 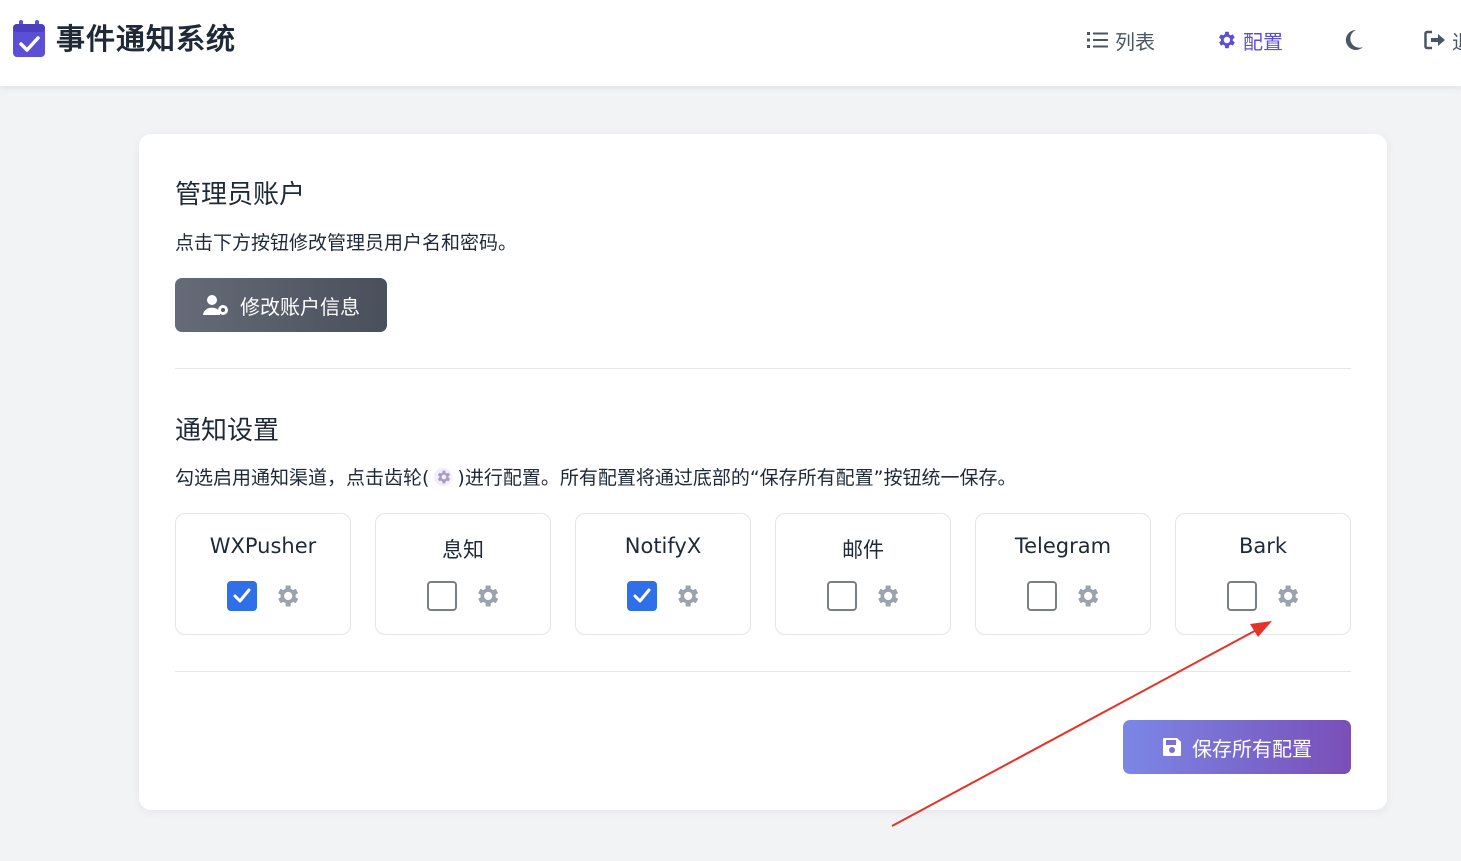 I want to click on channel-checkbox-notifyx, so click(x=642, y=596).